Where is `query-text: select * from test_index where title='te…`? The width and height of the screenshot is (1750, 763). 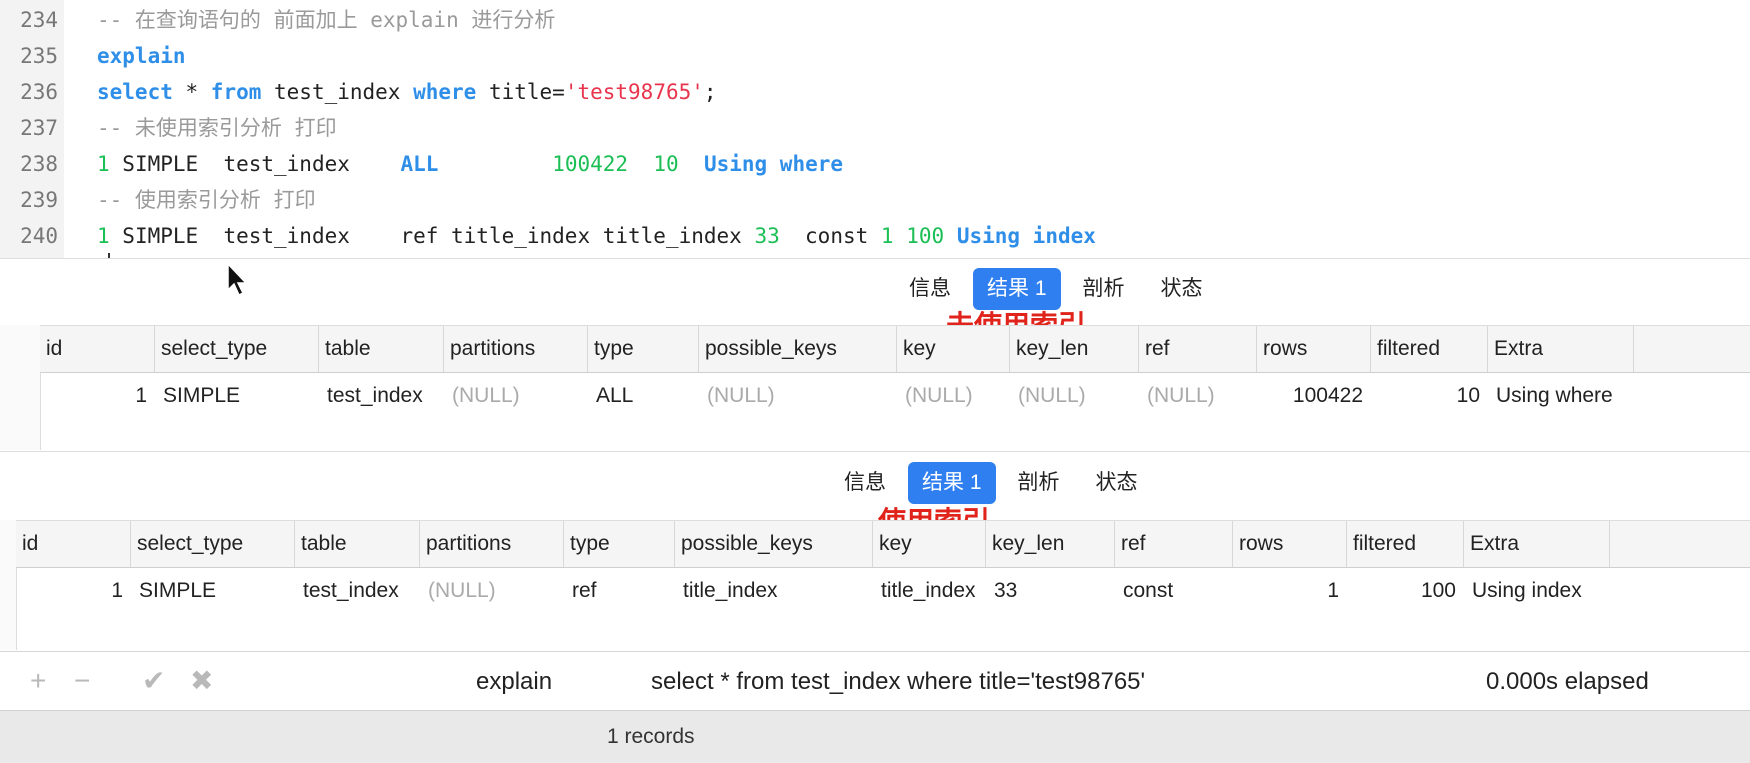
query-text: select * from test_index where title='te… is located at coordinates (898, 681).